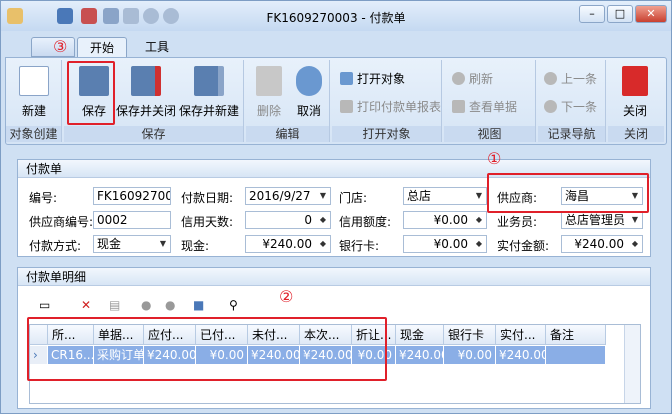  I want to click on bank-label: 银行卡:, so click(359, 246).